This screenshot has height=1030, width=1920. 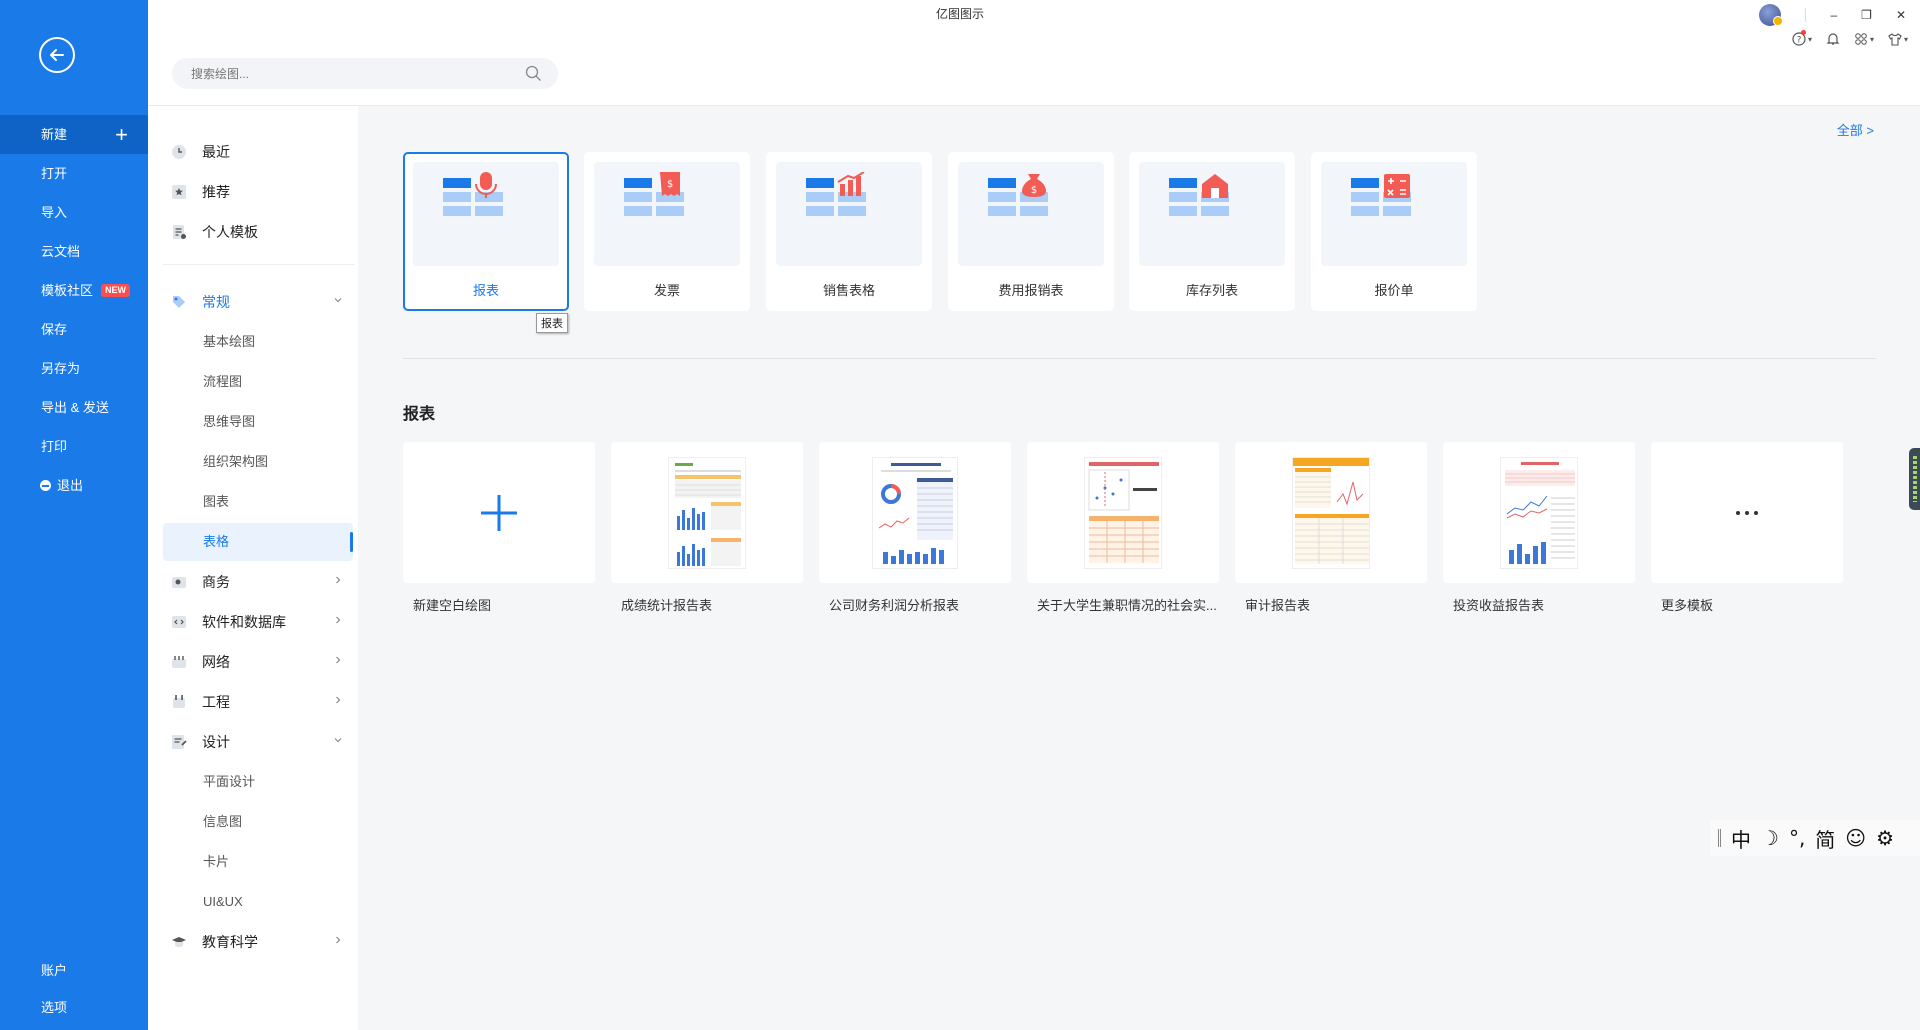 I want to click on gear-icon: ⚙, so click(x=1885, y=838).